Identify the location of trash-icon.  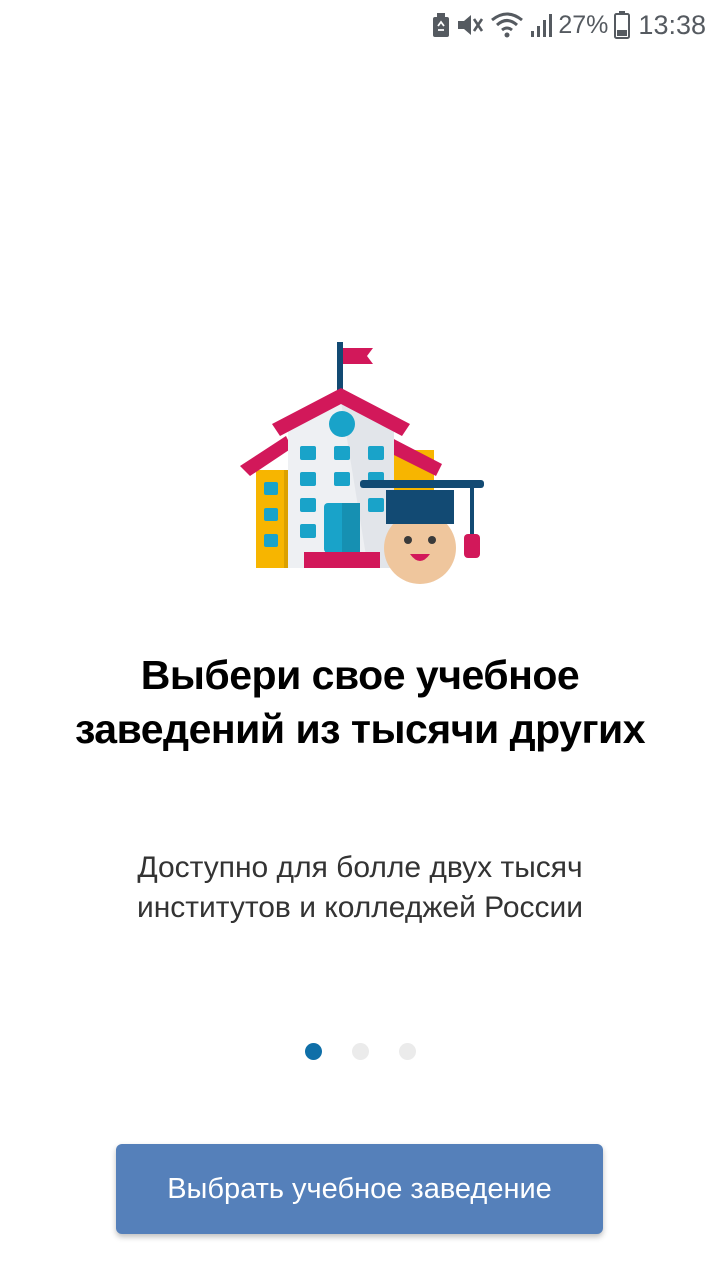
(441, 25).